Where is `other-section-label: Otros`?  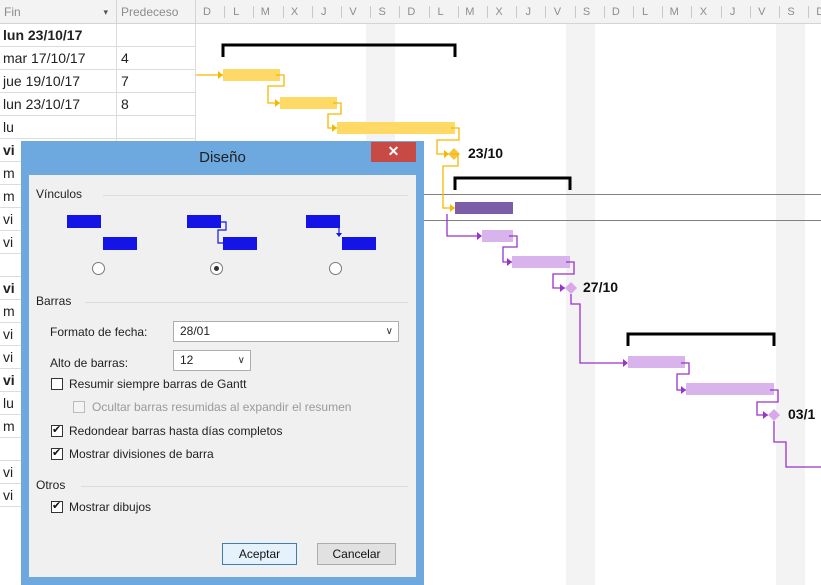
other-section-label: Otros is located at coordinates (51, 485).